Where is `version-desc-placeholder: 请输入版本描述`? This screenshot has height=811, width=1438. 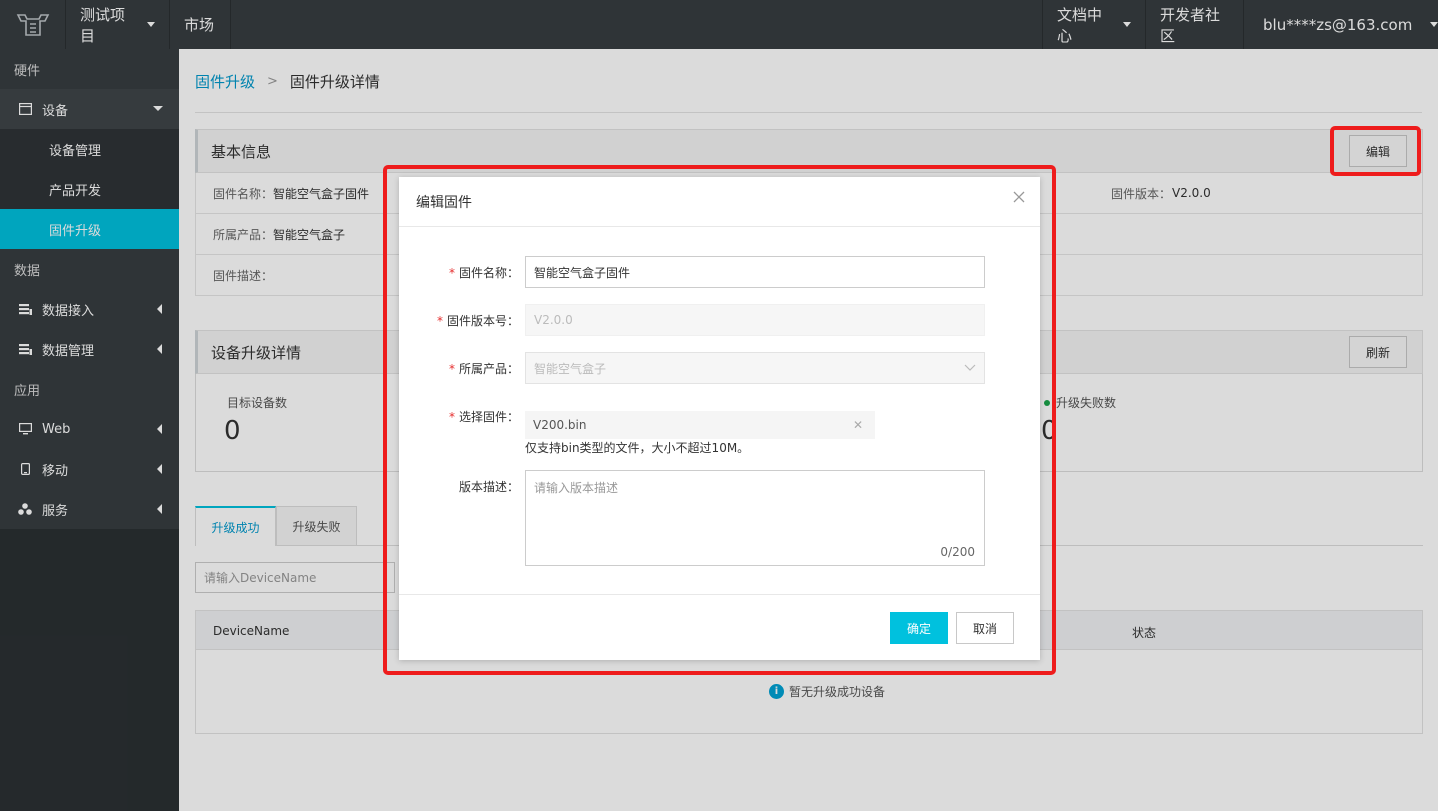
version-desc-placeholder: 请输入版本描述 is located at coordinates (576, 488).